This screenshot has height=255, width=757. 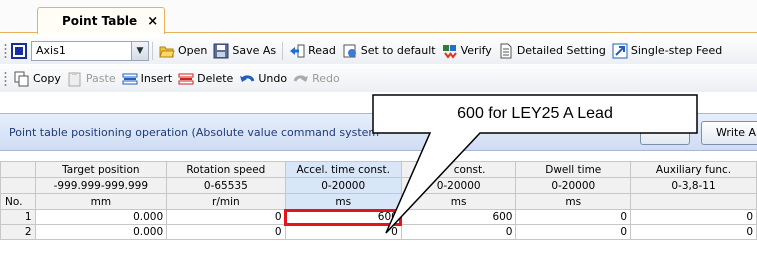 What do you see at coordinates (90, 50) in the screenshot?
I see `axis-select: Axis1 ▼` at bounding box center [90, 50].